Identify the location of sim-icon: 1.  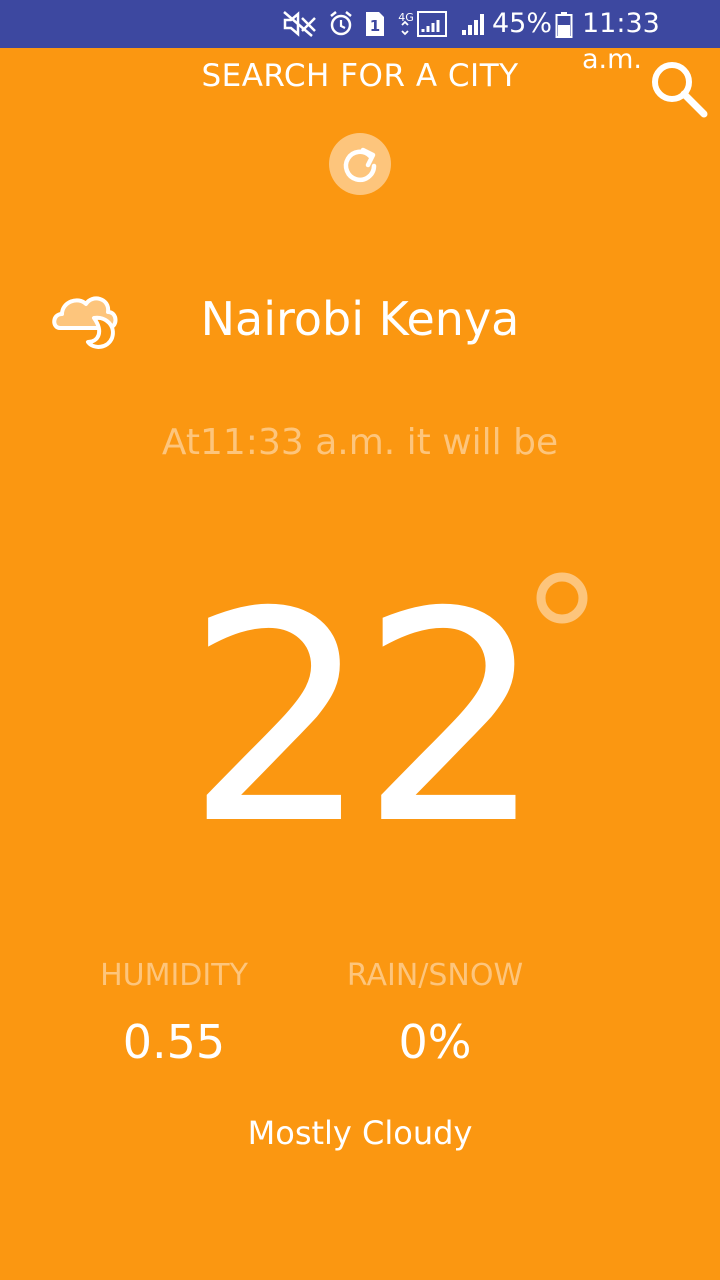
(375, 24).